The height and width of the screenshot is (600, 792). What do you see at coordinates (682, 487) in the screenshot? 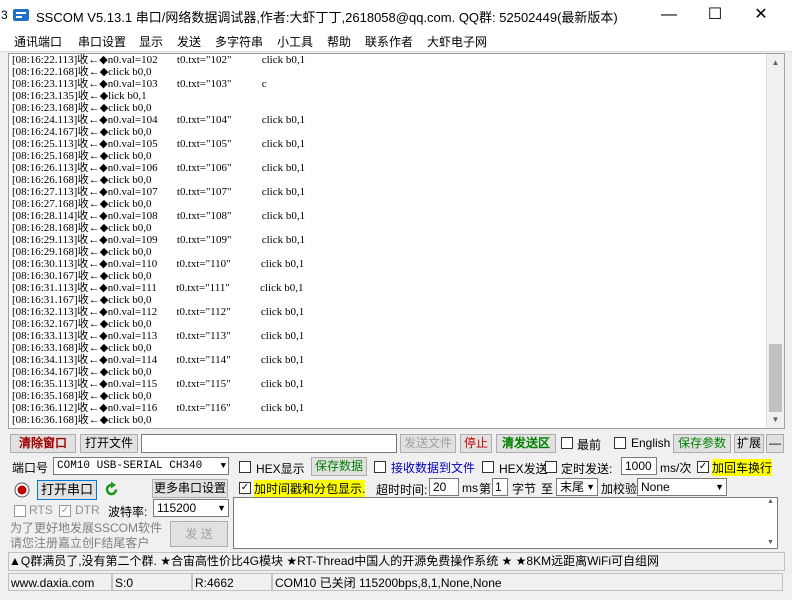
I see `checksum-select: None ▼` at bounding box center [682, 487].